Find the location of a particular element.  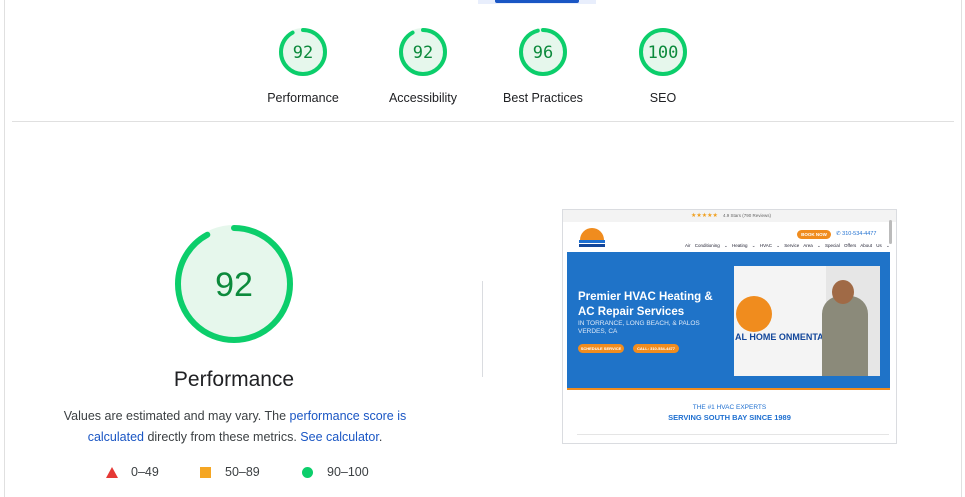

legend-average-label: 50–89 is located at coordinates (242, 472).